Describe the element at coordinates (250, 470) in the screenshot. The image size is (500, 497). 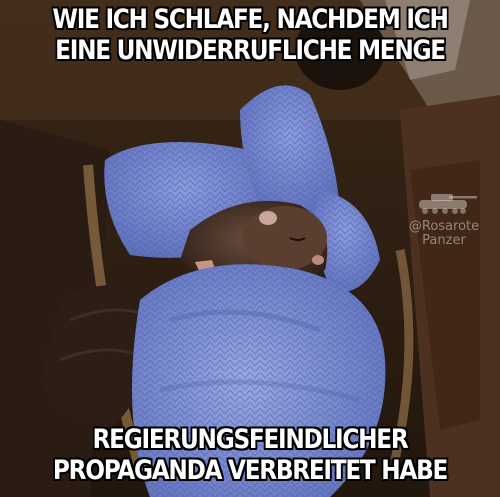
I see `bottom-caption-line-2: PROPAGANDA VERBREITET HABE` at that location.